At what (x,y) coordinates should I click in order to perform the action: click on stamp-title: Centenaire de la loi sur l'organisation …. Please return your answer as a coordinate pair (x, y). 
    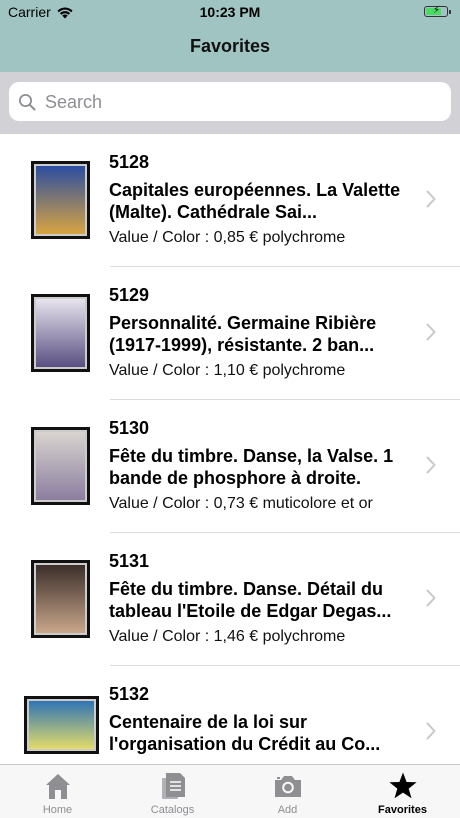
    Looking at the image, I should click on (245, 733).